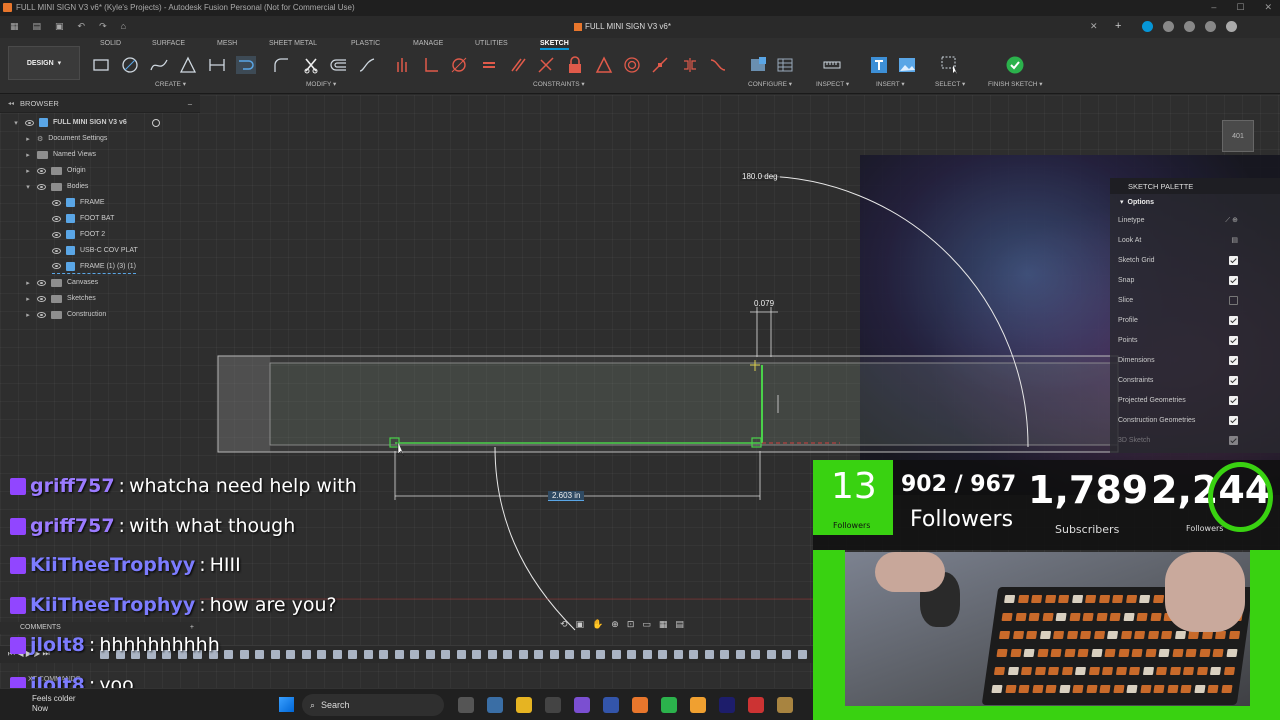 The image size is (1280, 720). What do you see at coordinates (246, 65) in the screenshot?
I see `line-tool-icon` at bounding box center [246, 65].